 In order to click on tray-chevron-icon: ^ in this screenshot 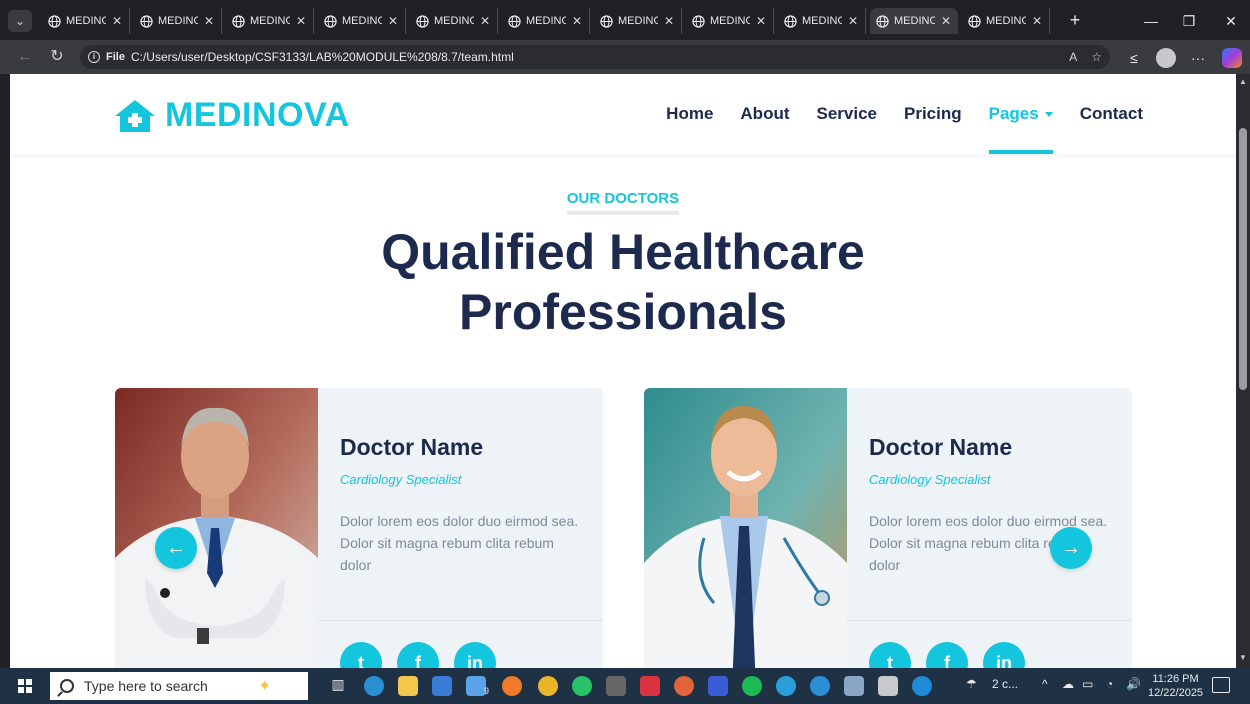, I will do `click(1045, 684)`.